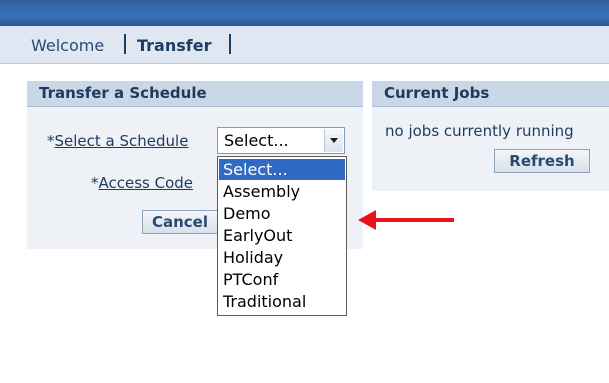  Describe the element at coordinates (282, 301) in the screenshot. I see `schedule-option: Traditional` at that location.